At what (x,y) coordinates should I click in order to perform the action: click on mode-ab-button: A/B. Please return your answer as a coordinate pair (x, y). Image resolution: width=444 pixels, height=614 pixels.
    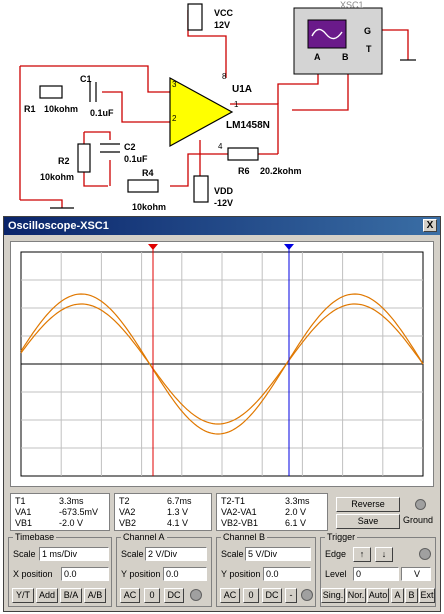
    Looking at the image, I should click on (95, 595).